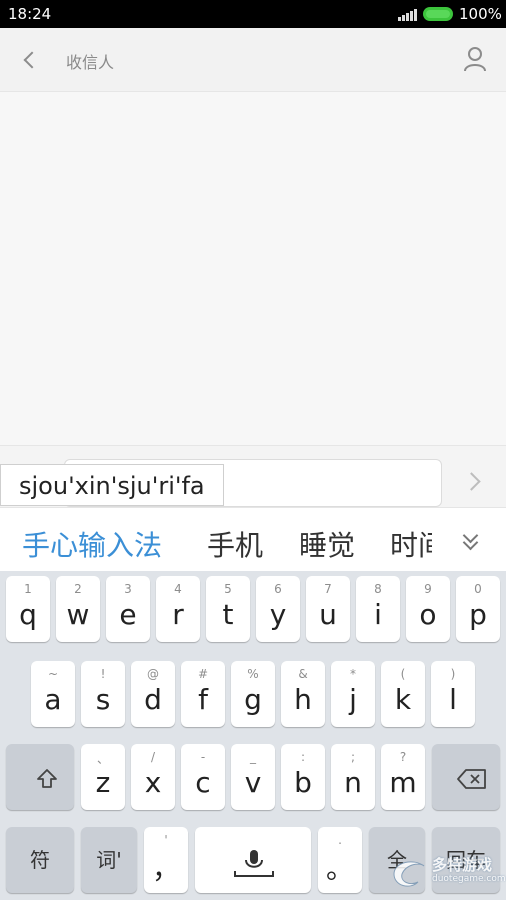 This screenshot has height=900, width=506. I want to click on comma-key-hint: ', so click(166, 840).